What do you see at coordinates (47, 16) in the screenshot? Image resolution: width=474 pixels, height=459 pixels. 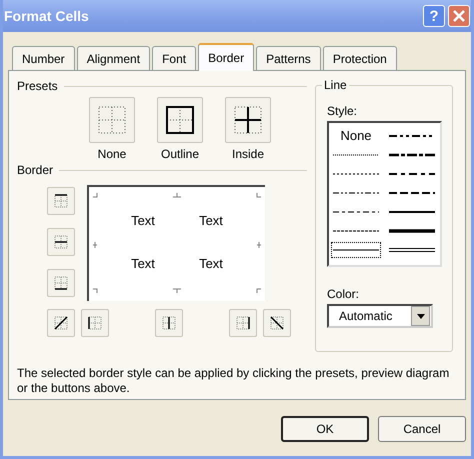 I see `window-title: Format Cells` at bounding box center [47, 16].